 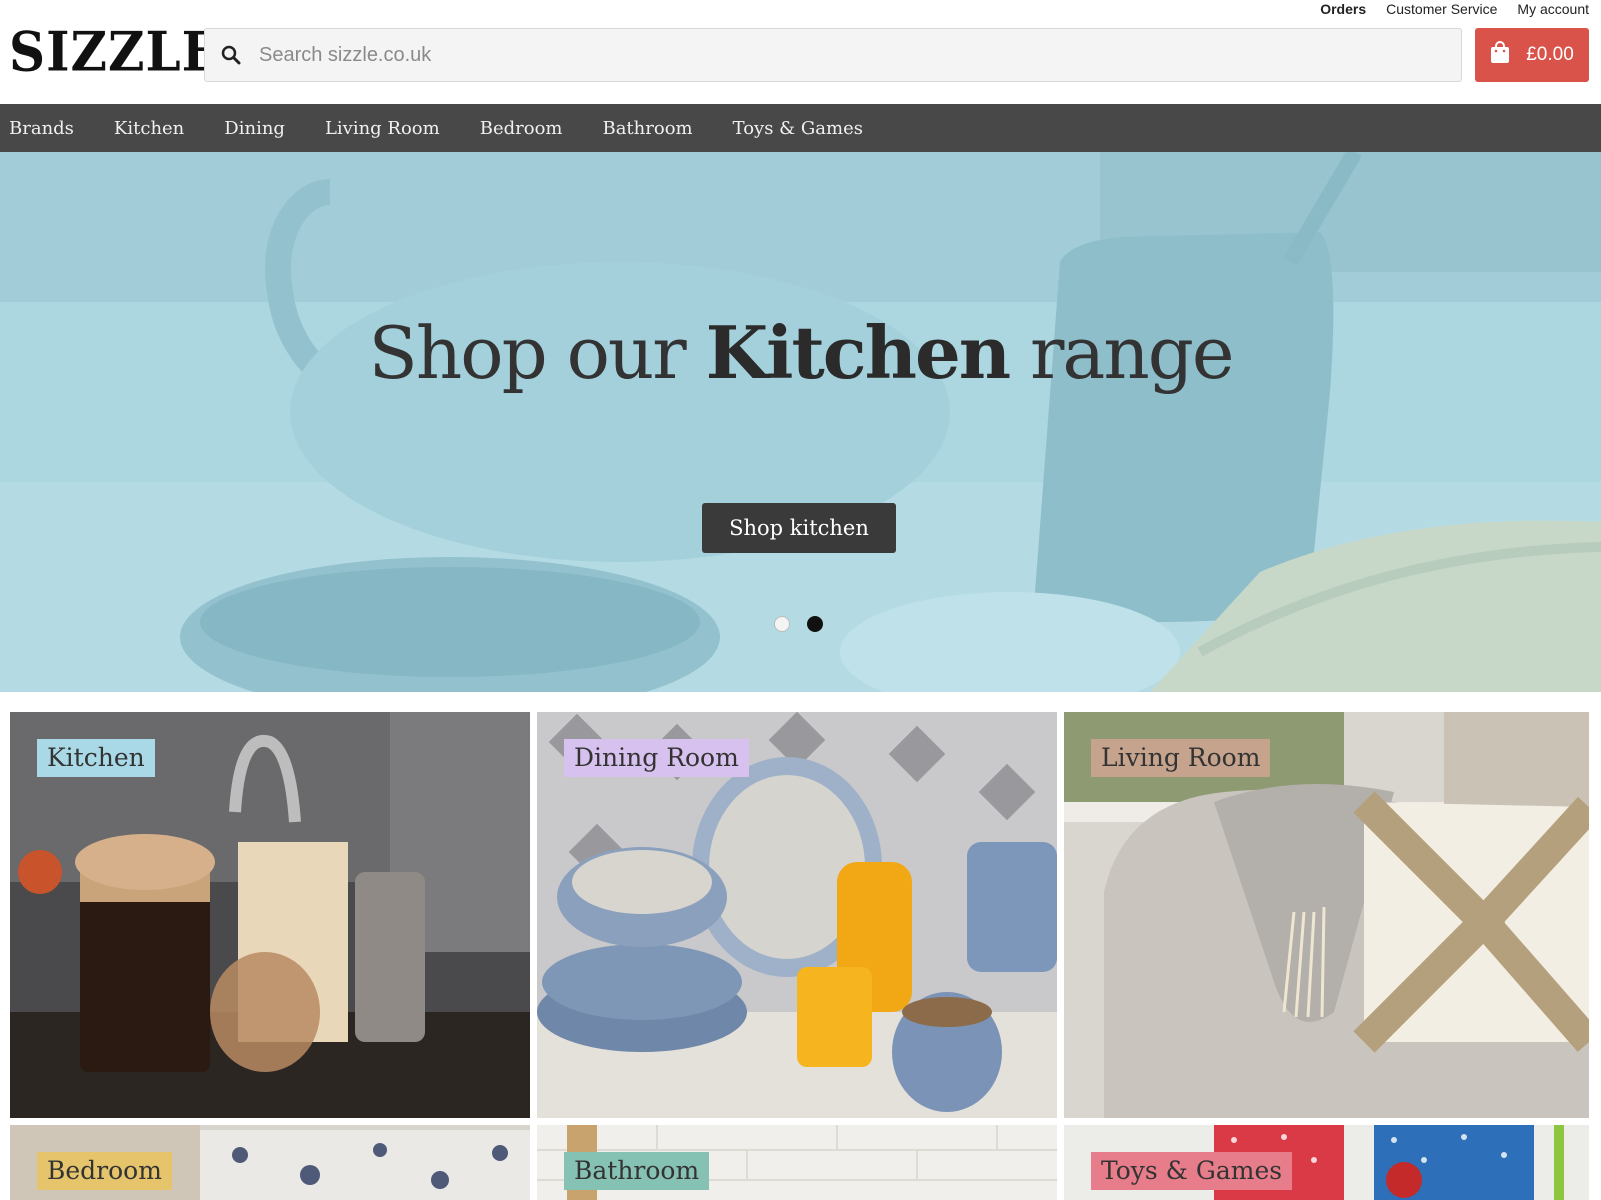 I want to click on nav-item-dining: Dining, so click(x=254, y=128).